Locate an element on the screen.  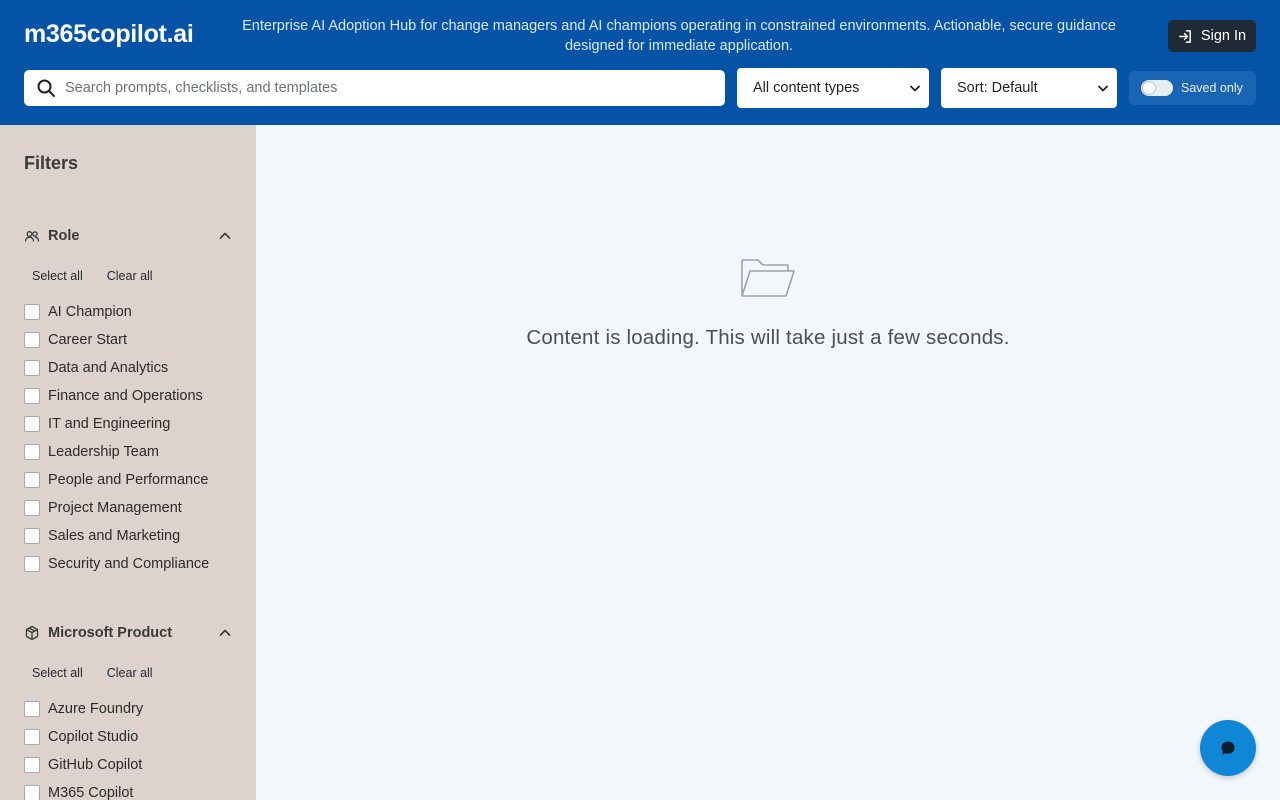
option-label: Finance and Operations is located at coordinates (125, 396).